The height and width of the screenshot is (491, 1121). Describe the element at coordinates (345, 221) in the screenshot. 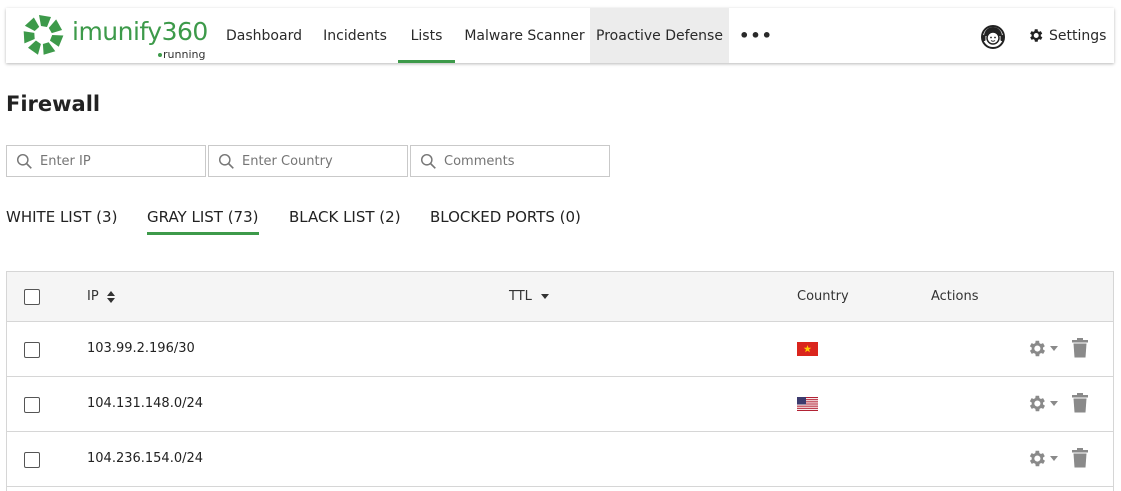

I see `tab-black-list: BLACK LIST (2)` at that location.